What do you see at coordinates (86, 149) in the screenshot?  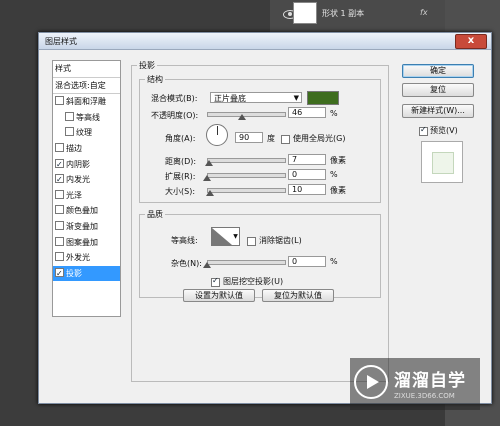 I see `style-list-item: 描边` at bounding box center [86, 149].